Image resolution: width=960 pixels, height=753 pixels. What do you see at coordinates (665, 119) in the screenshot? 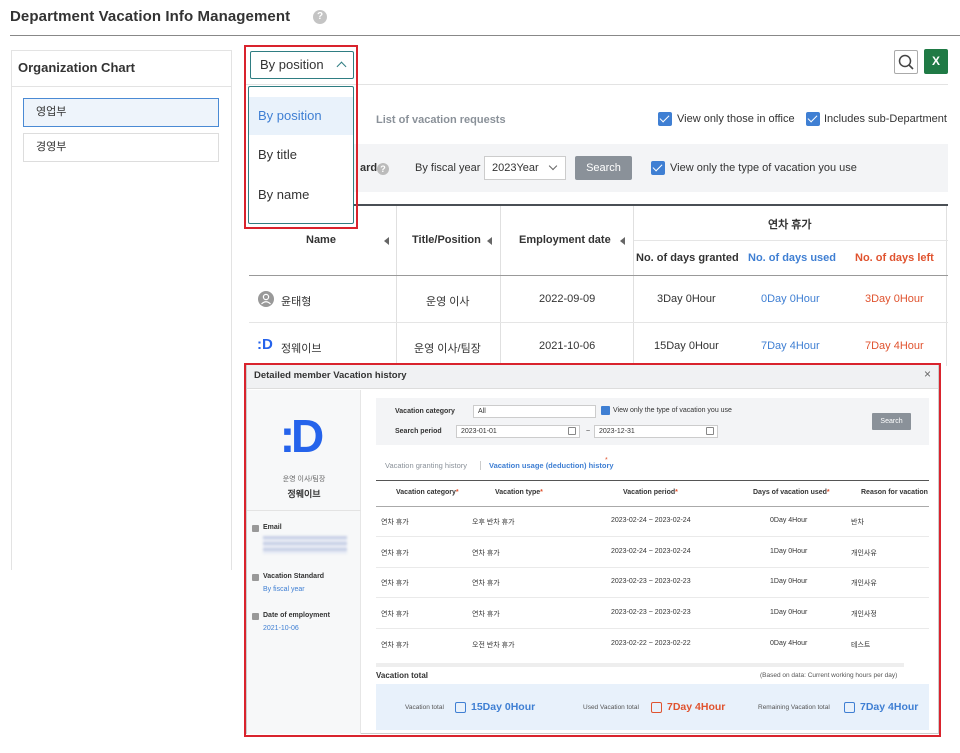
I see `view-only-office-checkbox` at bounding box center [665, 119].